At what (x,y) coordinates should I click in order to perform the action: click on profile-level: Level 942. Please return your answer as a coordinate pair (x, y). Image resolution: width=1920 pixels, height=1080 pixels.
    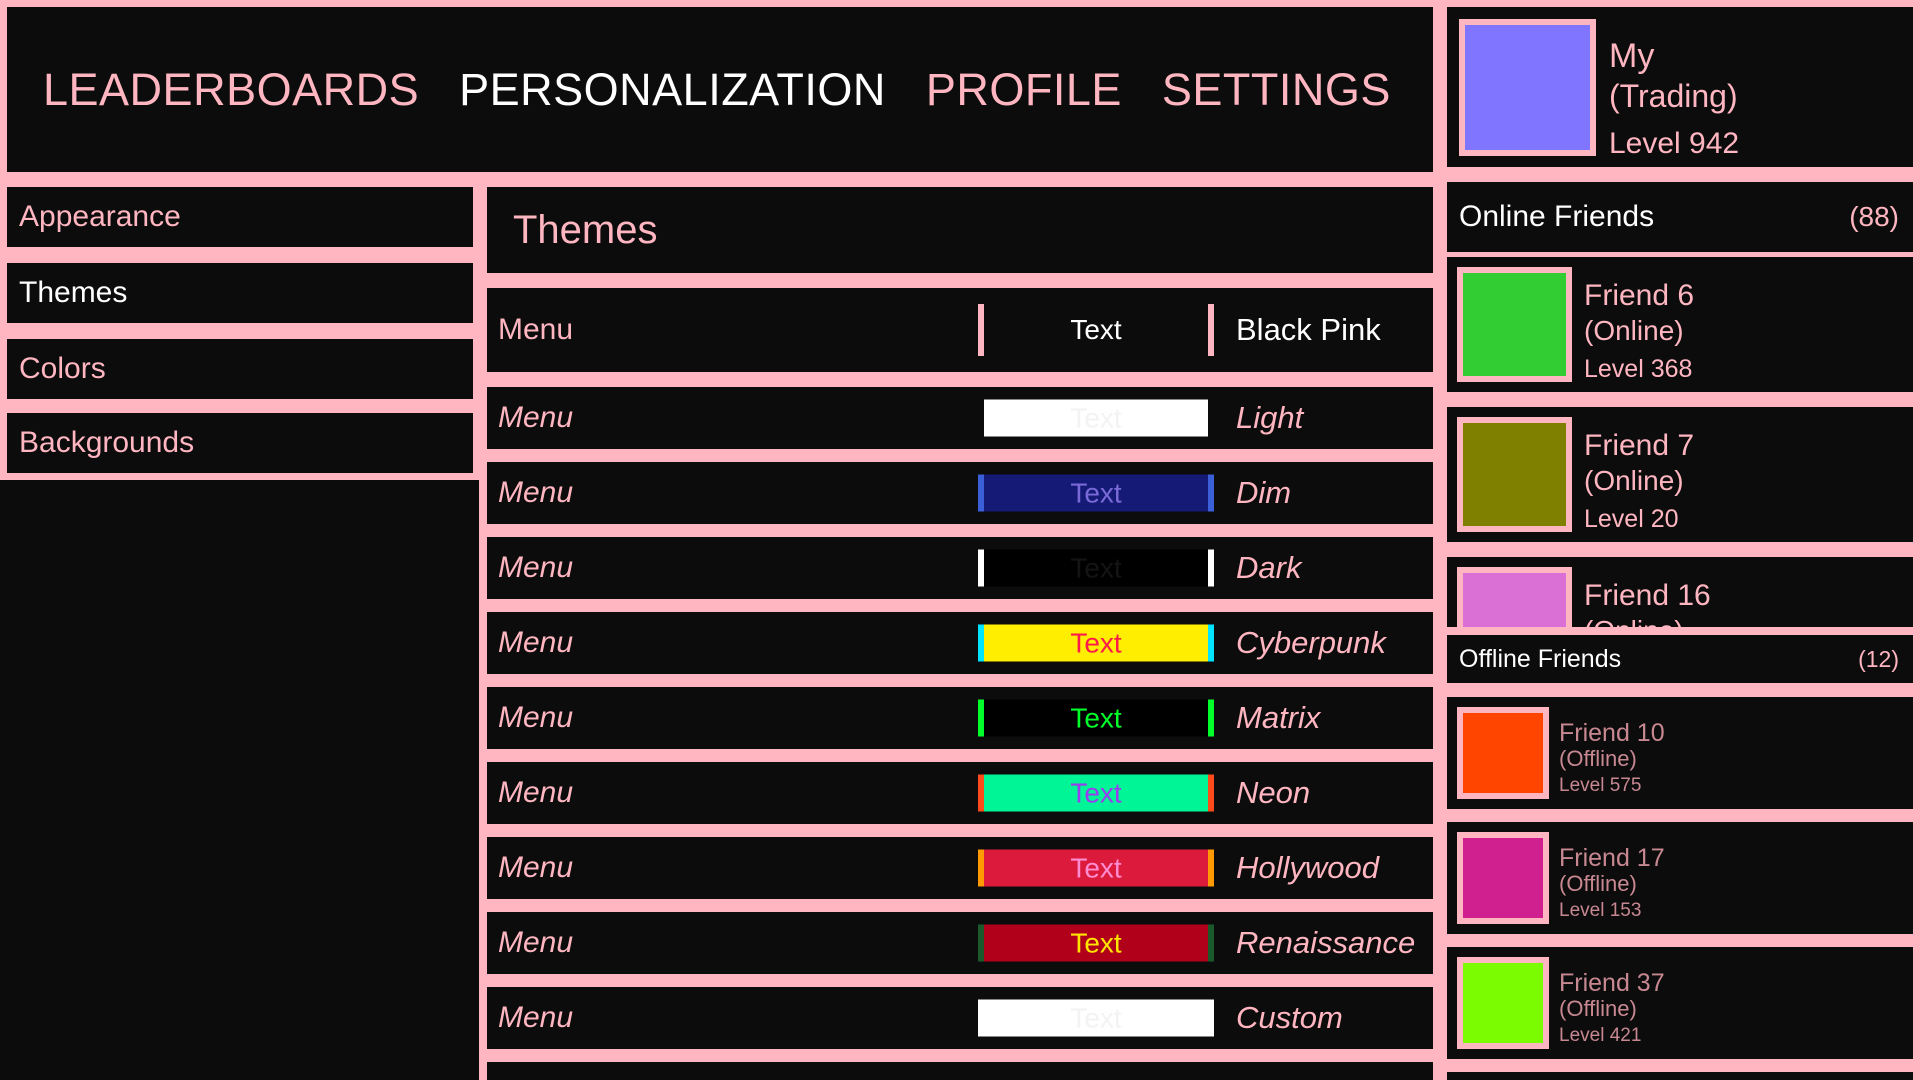
    Looking at the image, I should click on (1674, 143).